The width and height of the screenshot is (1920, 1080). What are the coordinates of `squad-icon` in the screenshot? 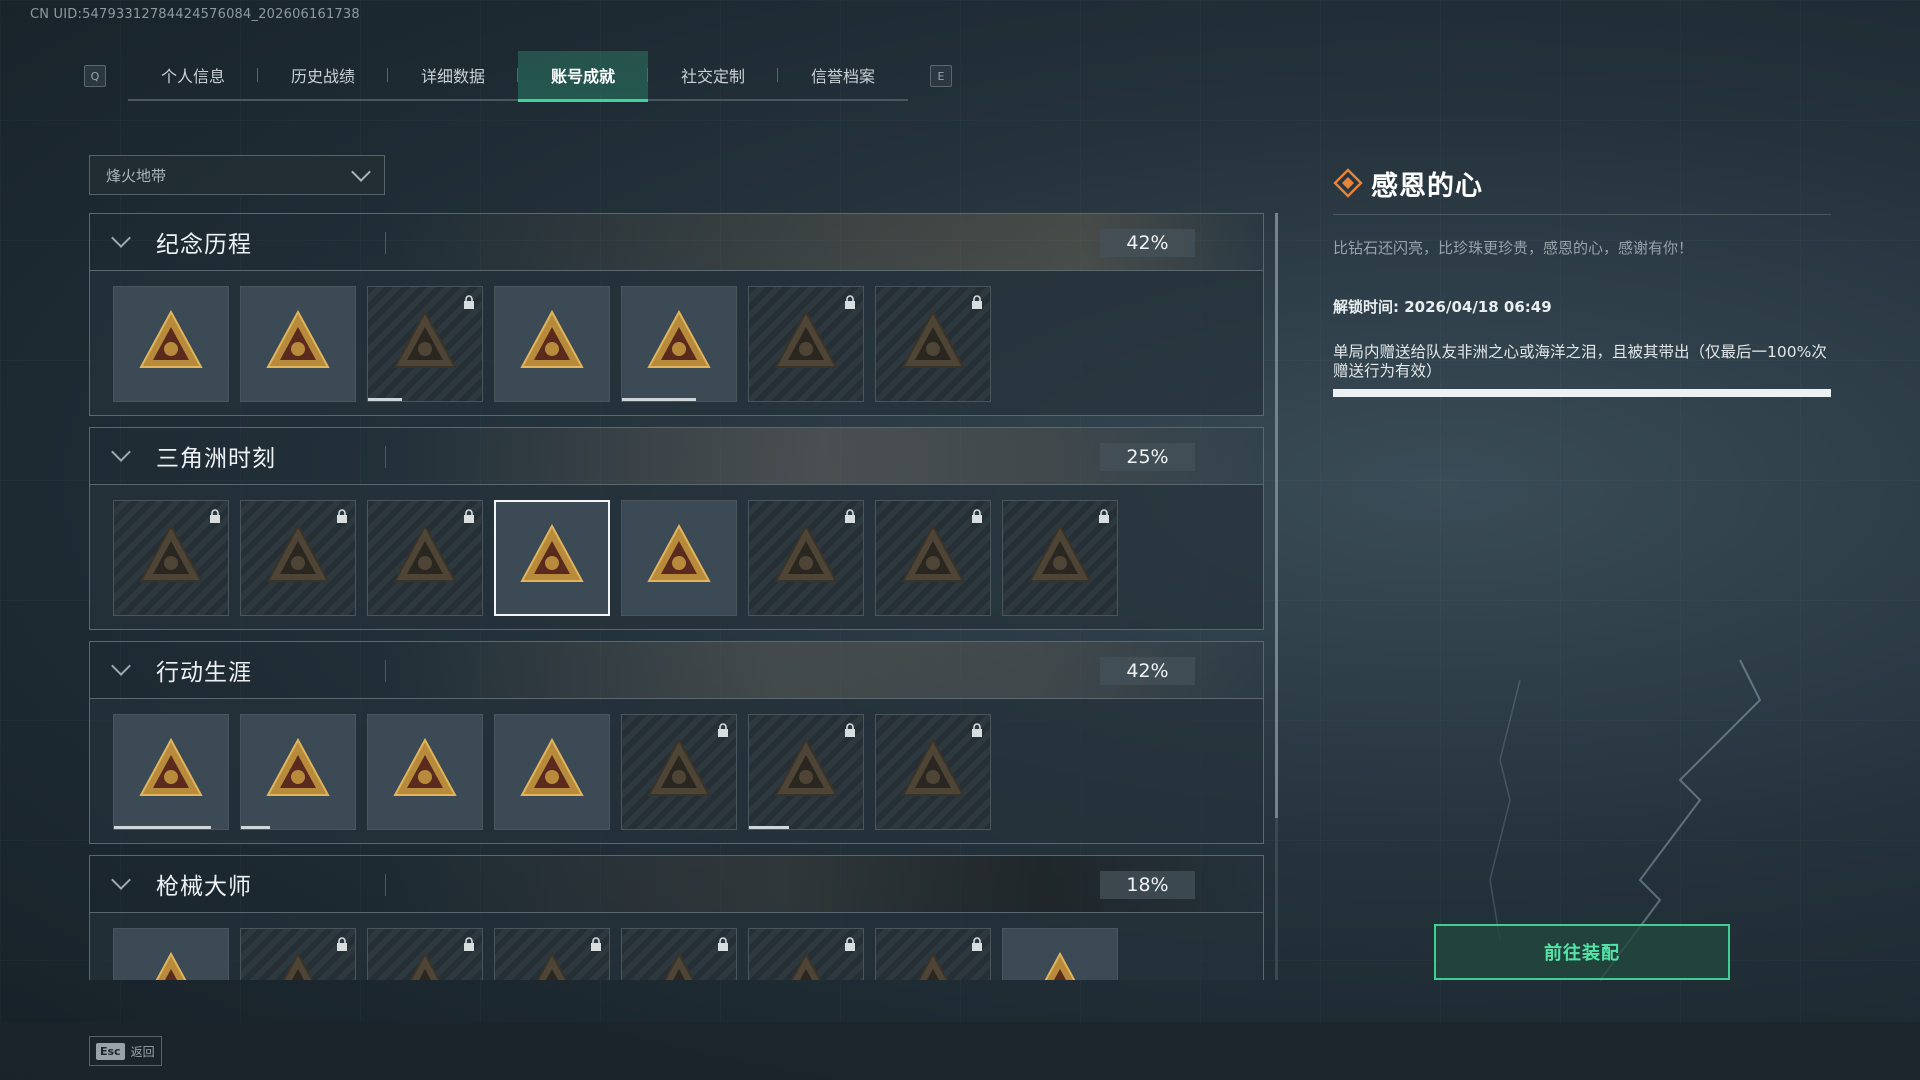 It's located at (679, 558).